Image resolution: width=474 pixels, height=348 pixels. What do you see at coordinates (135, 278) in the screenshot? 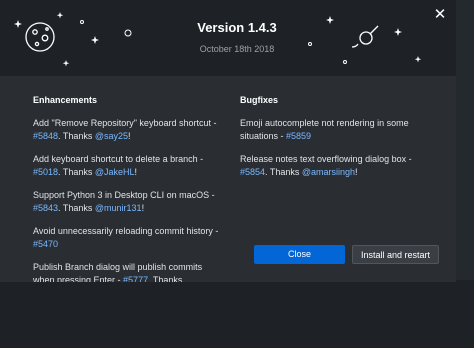
I see `issue-link: #5777` at bounding box center [135, 278].